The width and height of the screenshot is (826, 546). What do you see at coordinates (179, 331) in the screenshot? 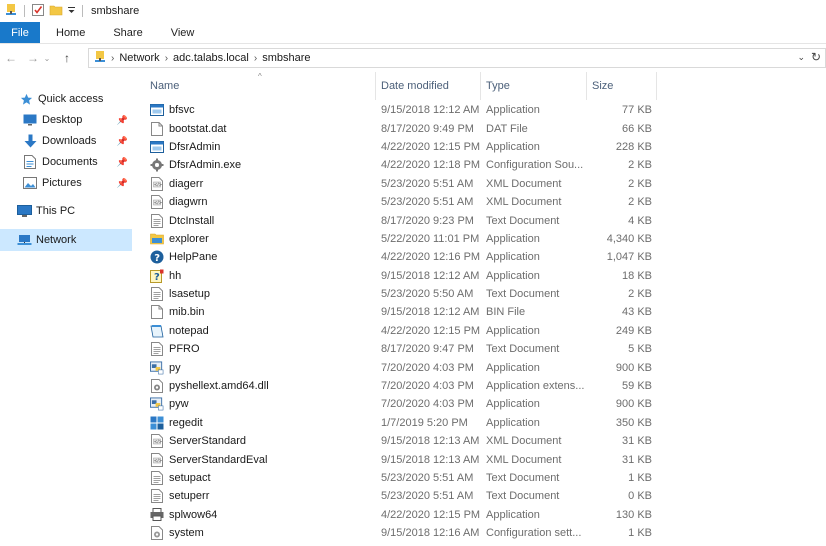
I see `file-name-cell: notepad` at bounding box center [179, 331].